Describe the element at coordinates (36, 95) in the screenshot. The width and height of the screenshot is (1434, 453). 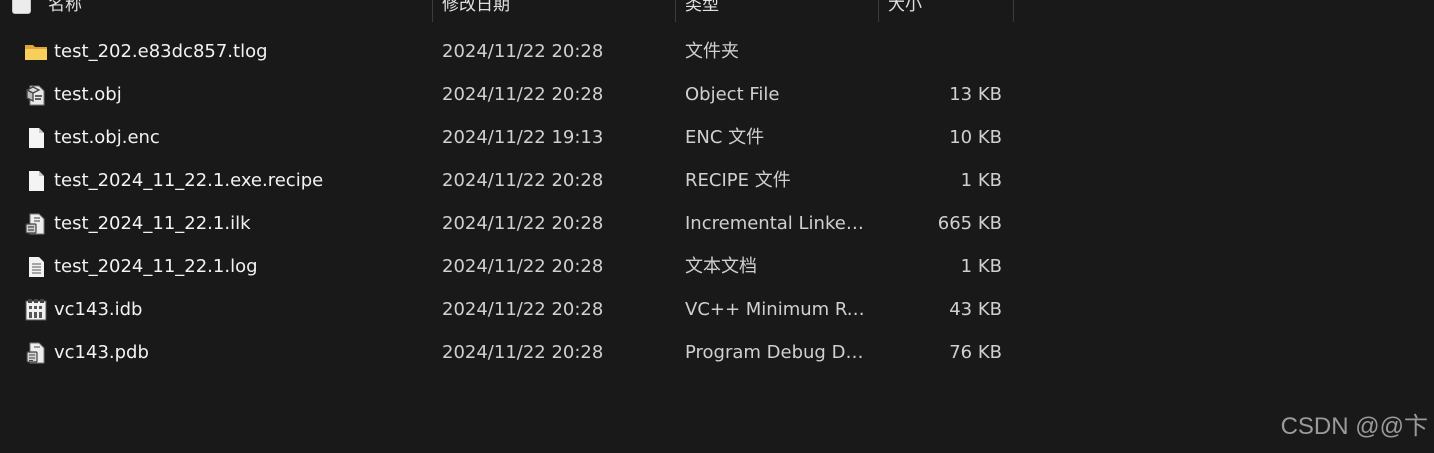
I see `object-file-icon` at that location.